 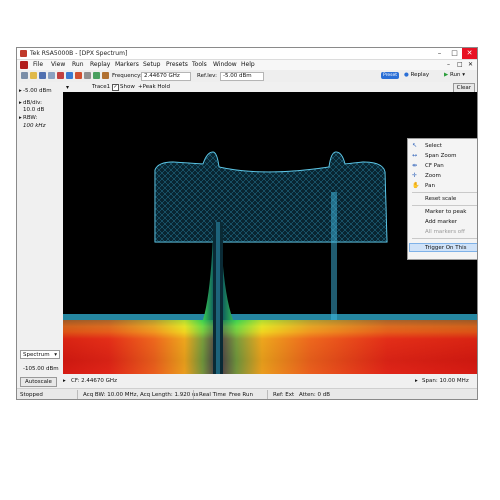 What do you see at coordinates (31, 395) in the screenshot?
I see `status-state: Stopped` at bounding box center [31, 395].